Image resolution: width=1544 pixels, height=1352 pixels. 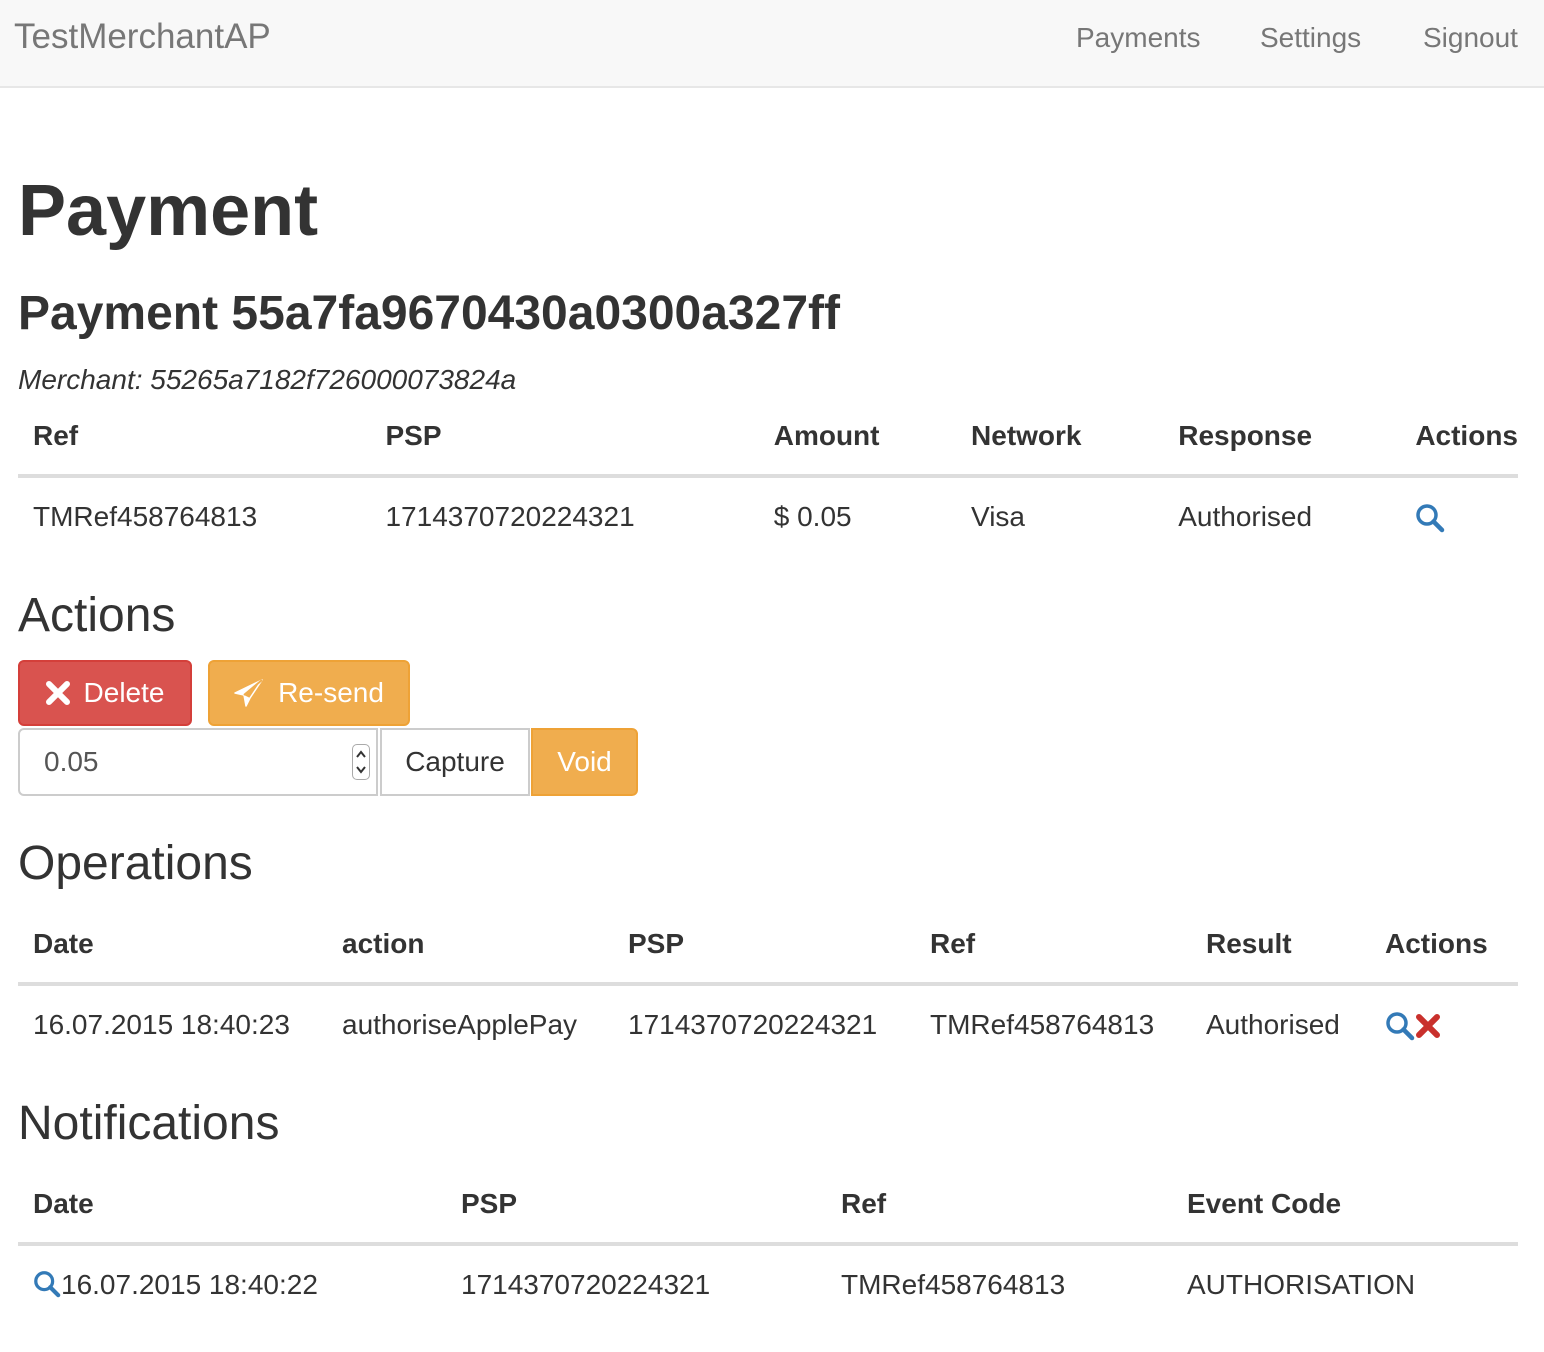 I want to click on table-header-row: Ref PSP Amount Network Response Actions, so click(x=768, y=438).